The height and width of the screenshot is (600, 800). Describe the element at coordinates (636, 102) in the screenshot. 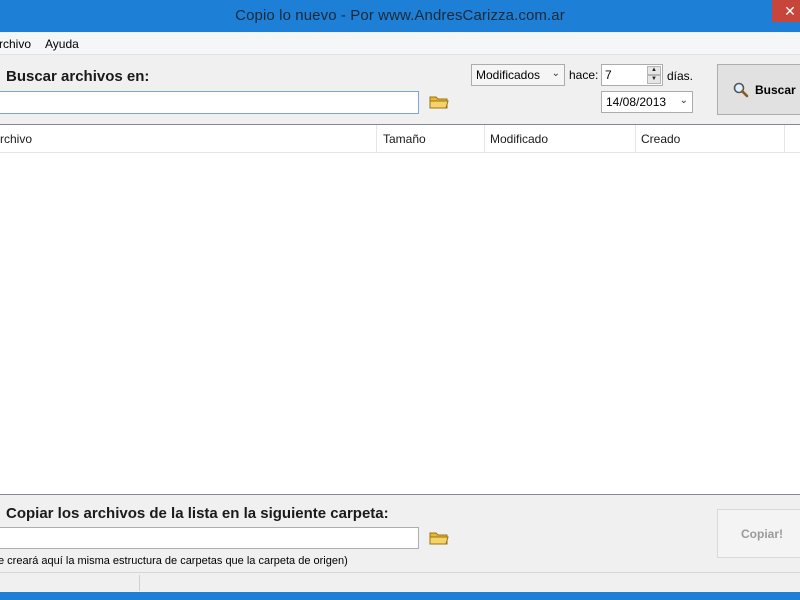

I see `date-value: 14/08/2013` at that location.